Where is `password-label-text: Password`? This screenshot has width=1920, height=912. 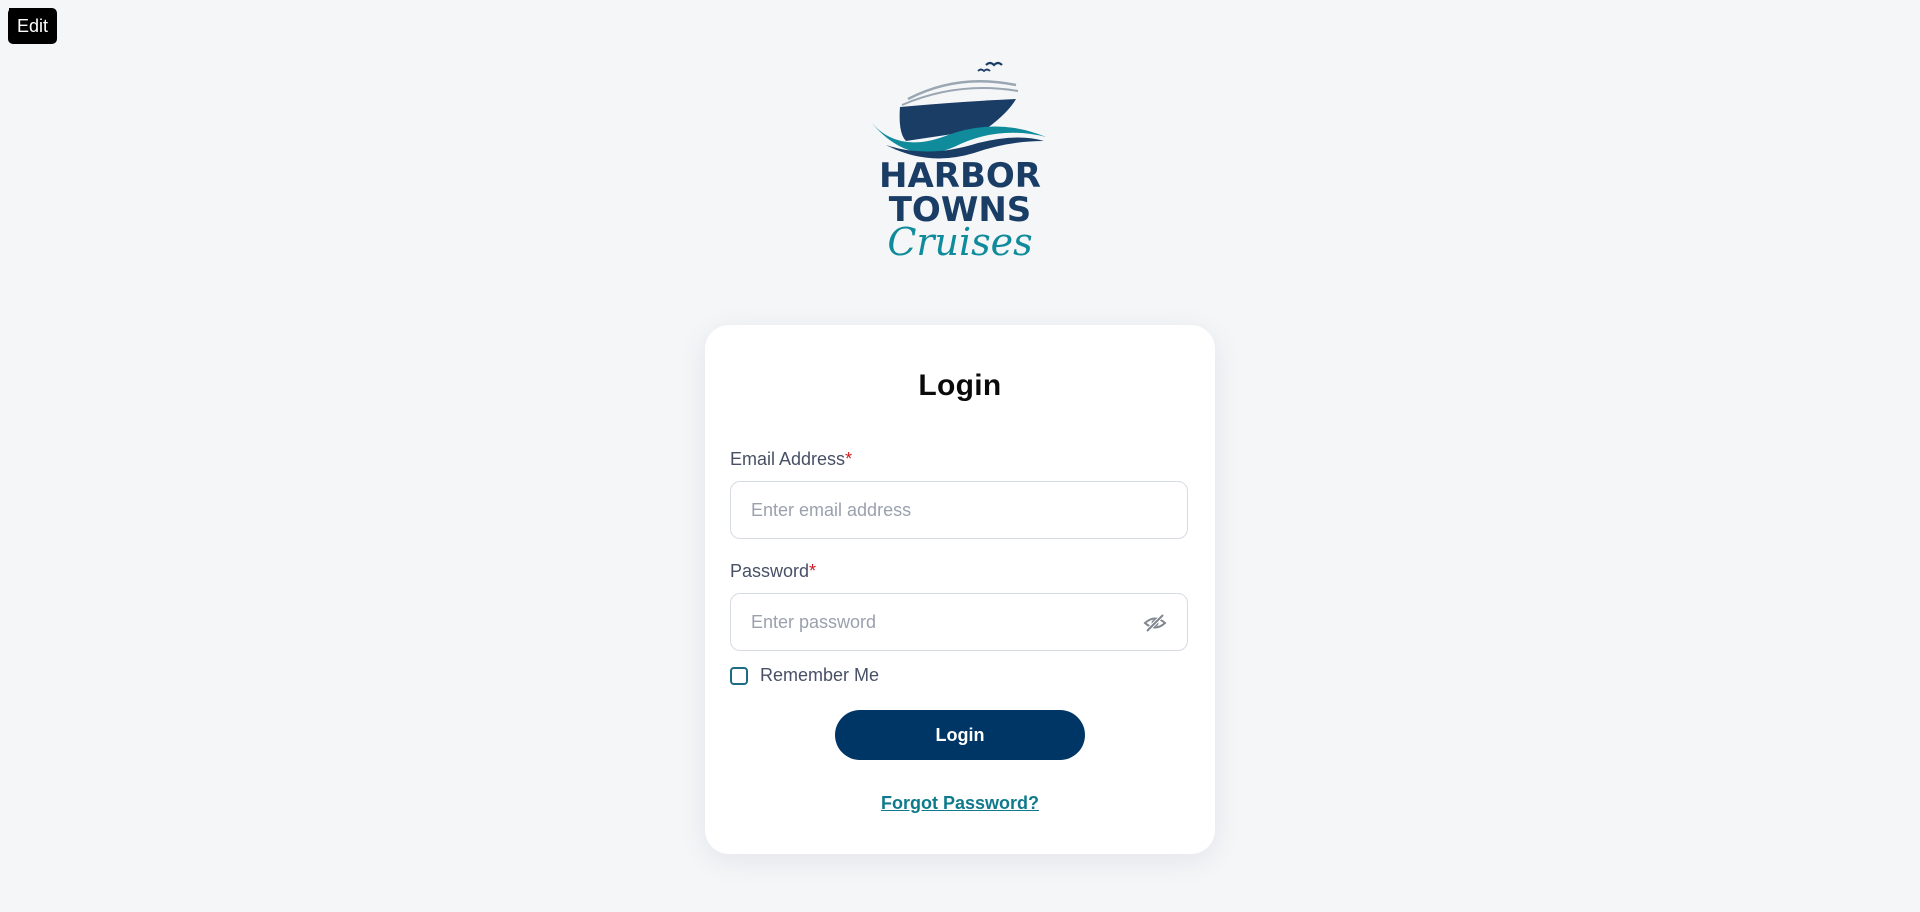 password-label-text: Password is located at coordinates (770, 571).